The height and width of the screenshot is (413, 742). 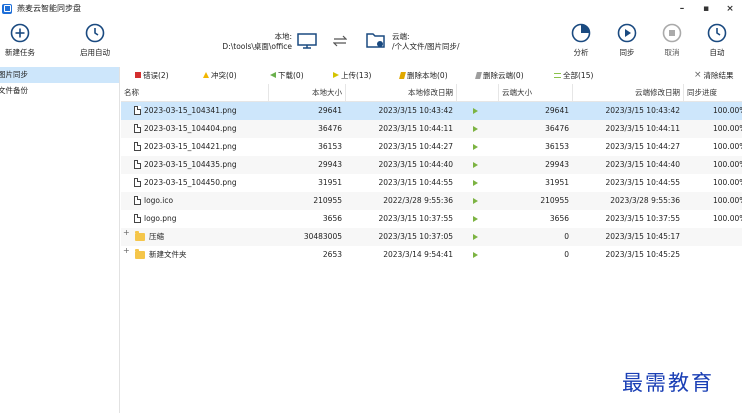 I want to click on computer-icon, so click(x=307, y=41).